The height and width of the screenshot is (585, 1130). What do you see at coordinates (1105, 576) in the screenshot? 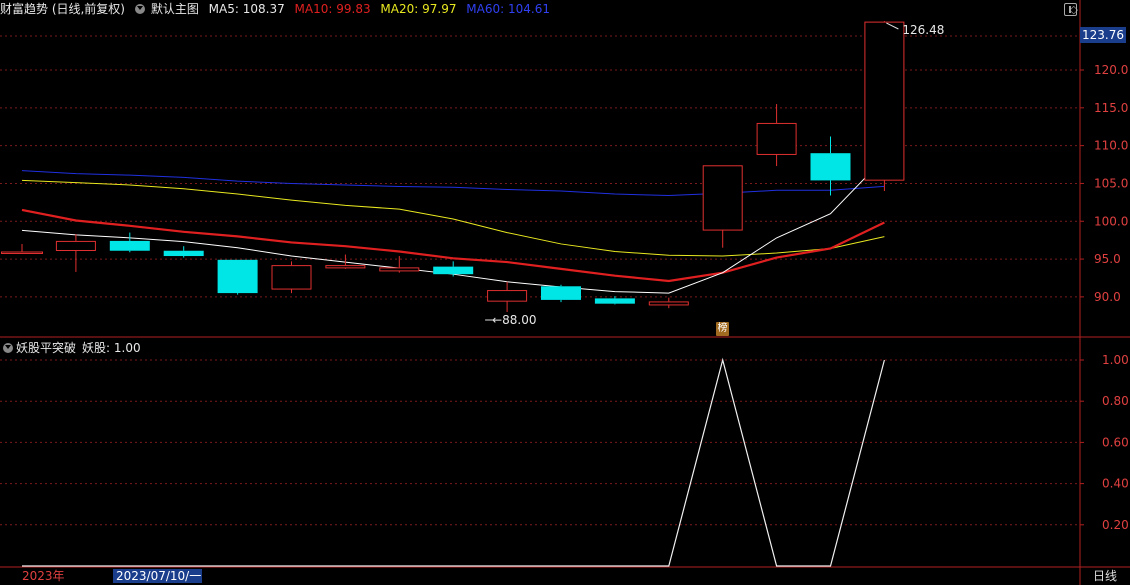
I see `period-label: 日线` at bounding box center [1105, 576].